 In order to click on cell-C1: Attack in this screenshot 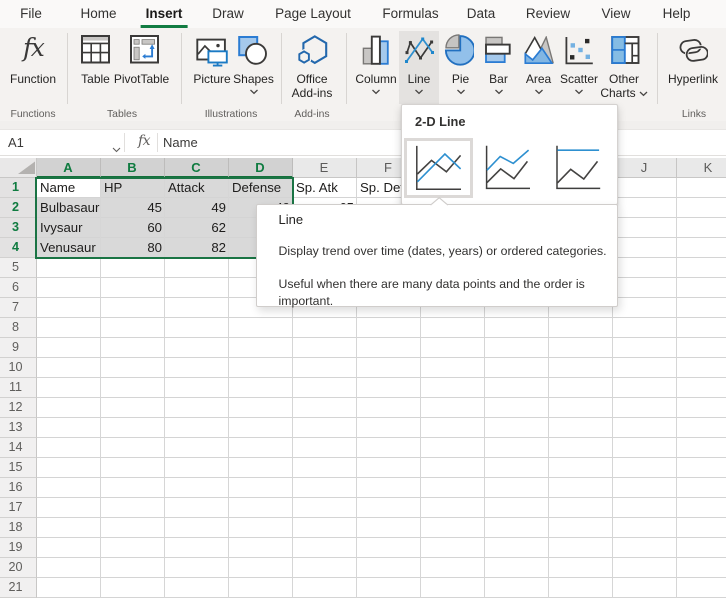, I will do `click(197, 188)`.